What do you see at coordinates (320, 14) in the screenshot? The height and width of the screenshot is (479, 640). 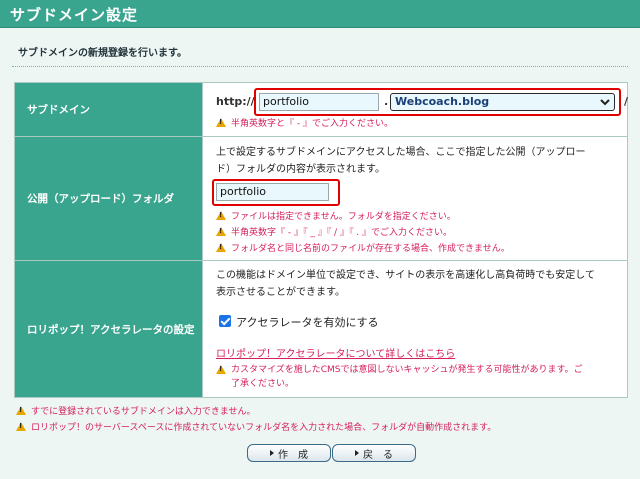 I see `title-bar: サブドメイン設定` at bounding box center [320, 14].